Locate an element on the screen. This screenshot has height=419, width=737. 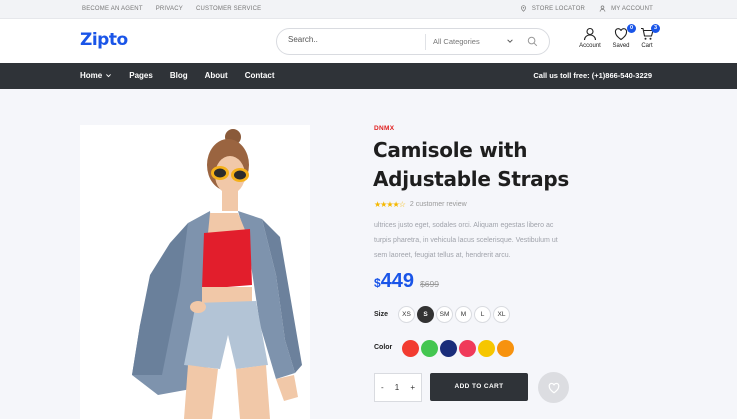
search-divider is located at coordinates (425, 42).